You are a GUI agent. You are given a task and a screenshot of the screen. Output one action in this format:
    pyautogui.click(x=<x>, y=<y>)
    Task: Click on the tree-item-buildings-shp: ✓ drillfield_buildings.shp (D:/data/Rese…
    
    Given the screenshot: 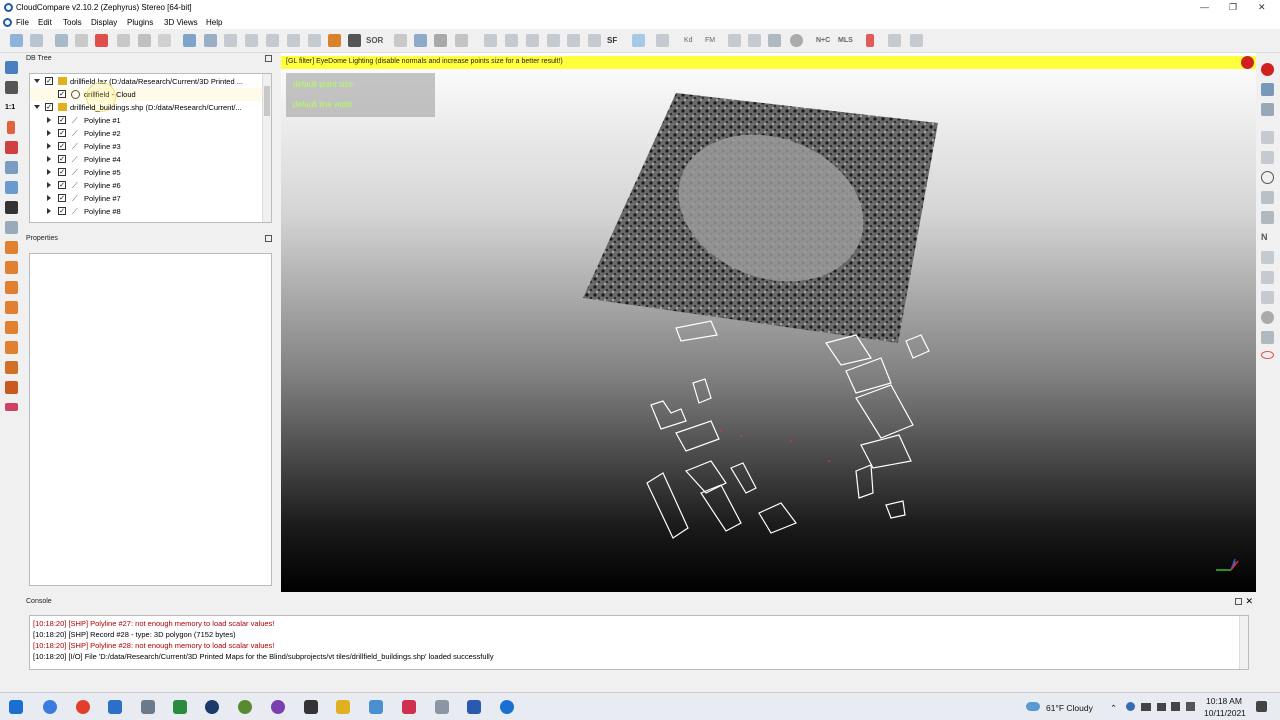 What is the action you would take?
    pyautogui.click(x=146, y=107)
    